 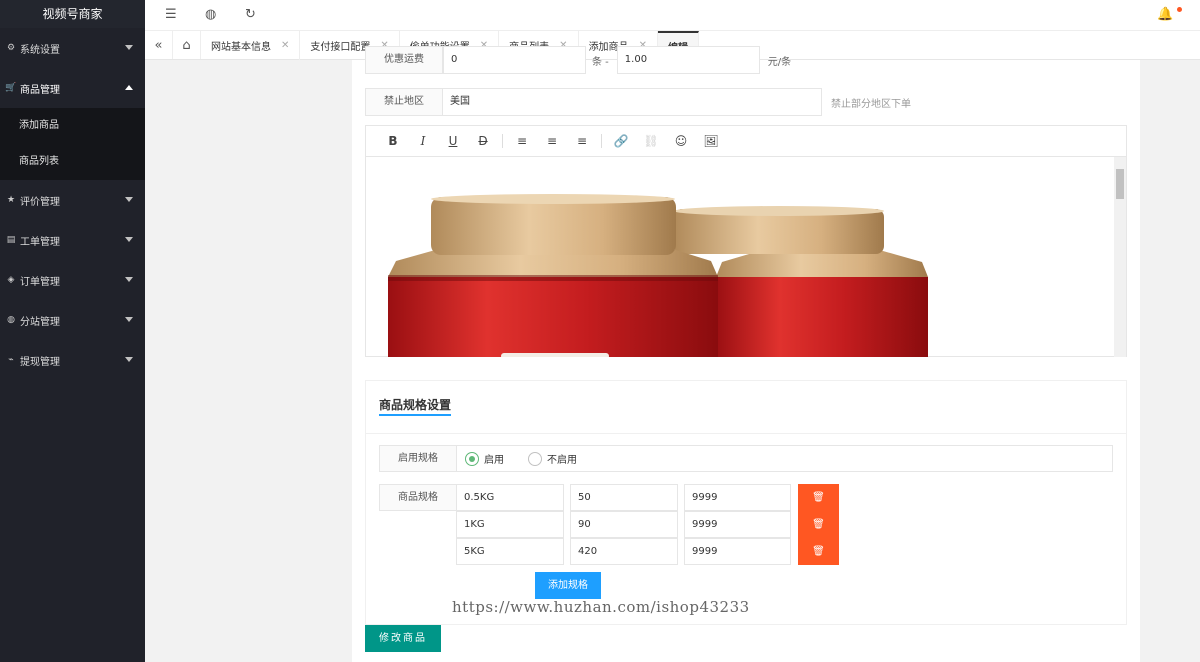 I want to click on spec-enable-options: 启用 不启用, so click(x=785, y=458).